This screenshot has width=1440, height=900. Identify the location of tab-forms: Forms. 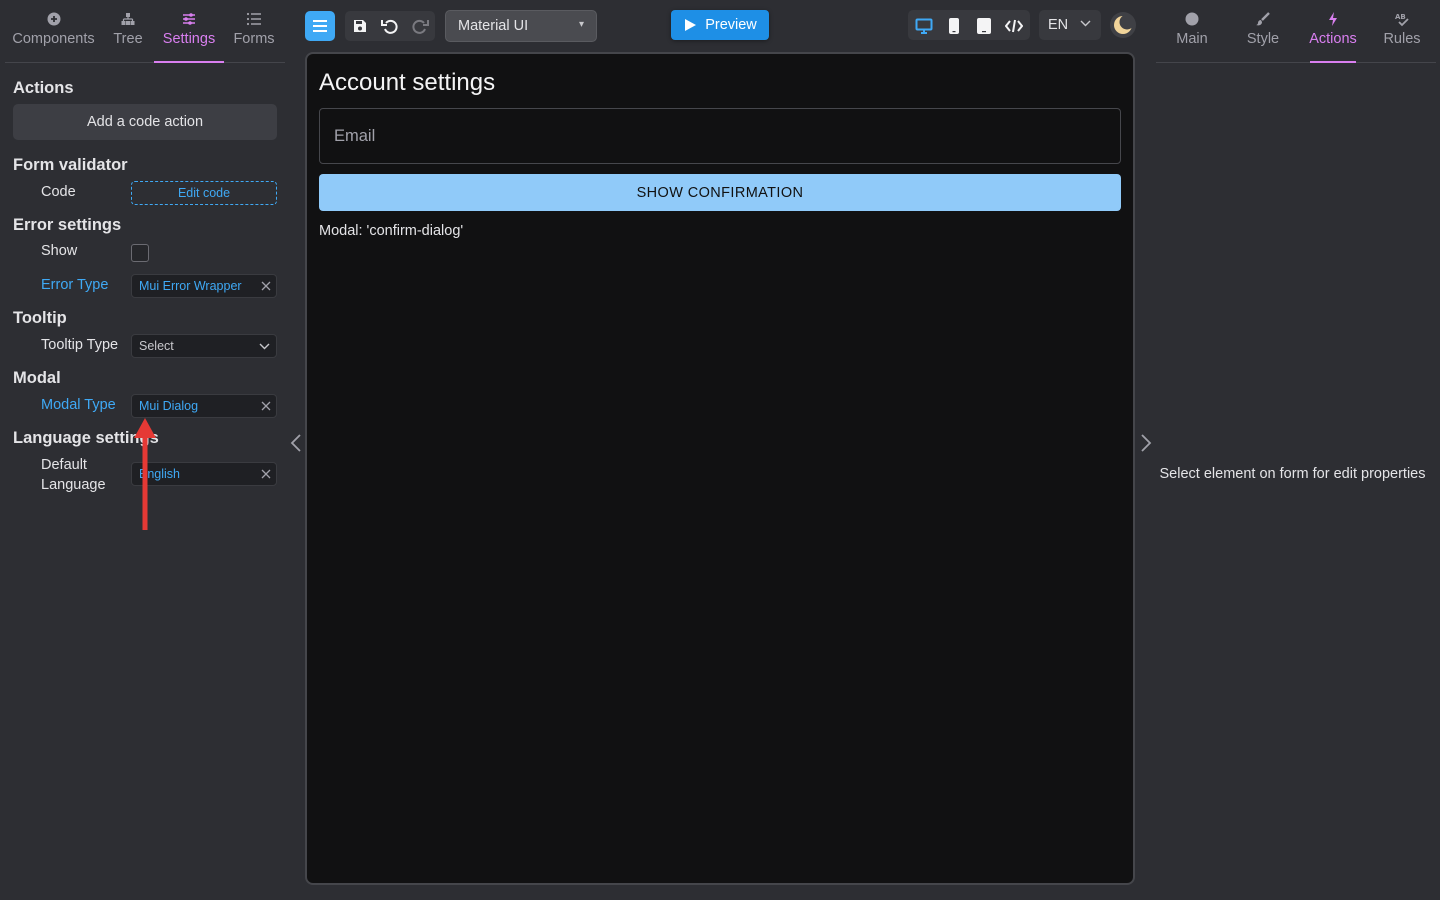
(254, 31).